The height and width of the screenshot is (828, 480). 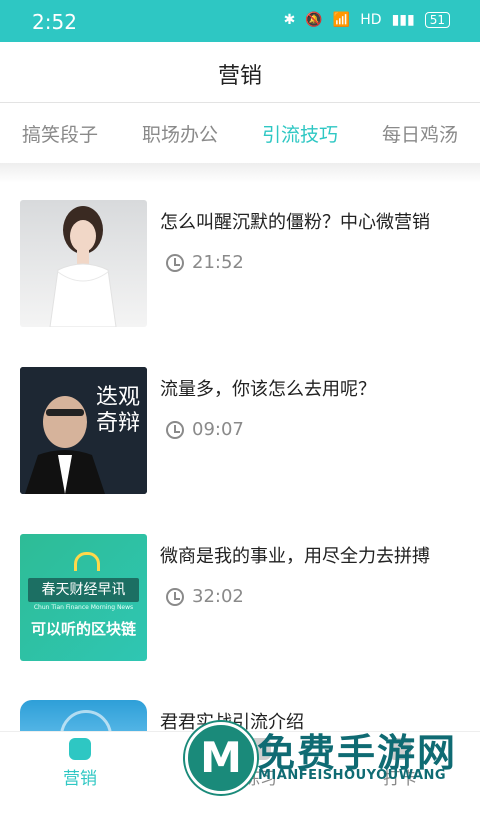 I want to click on category-tabs: 搞笑段子 职场办公 引流技巧 每日鸡汤, so click(x=240, y=133).